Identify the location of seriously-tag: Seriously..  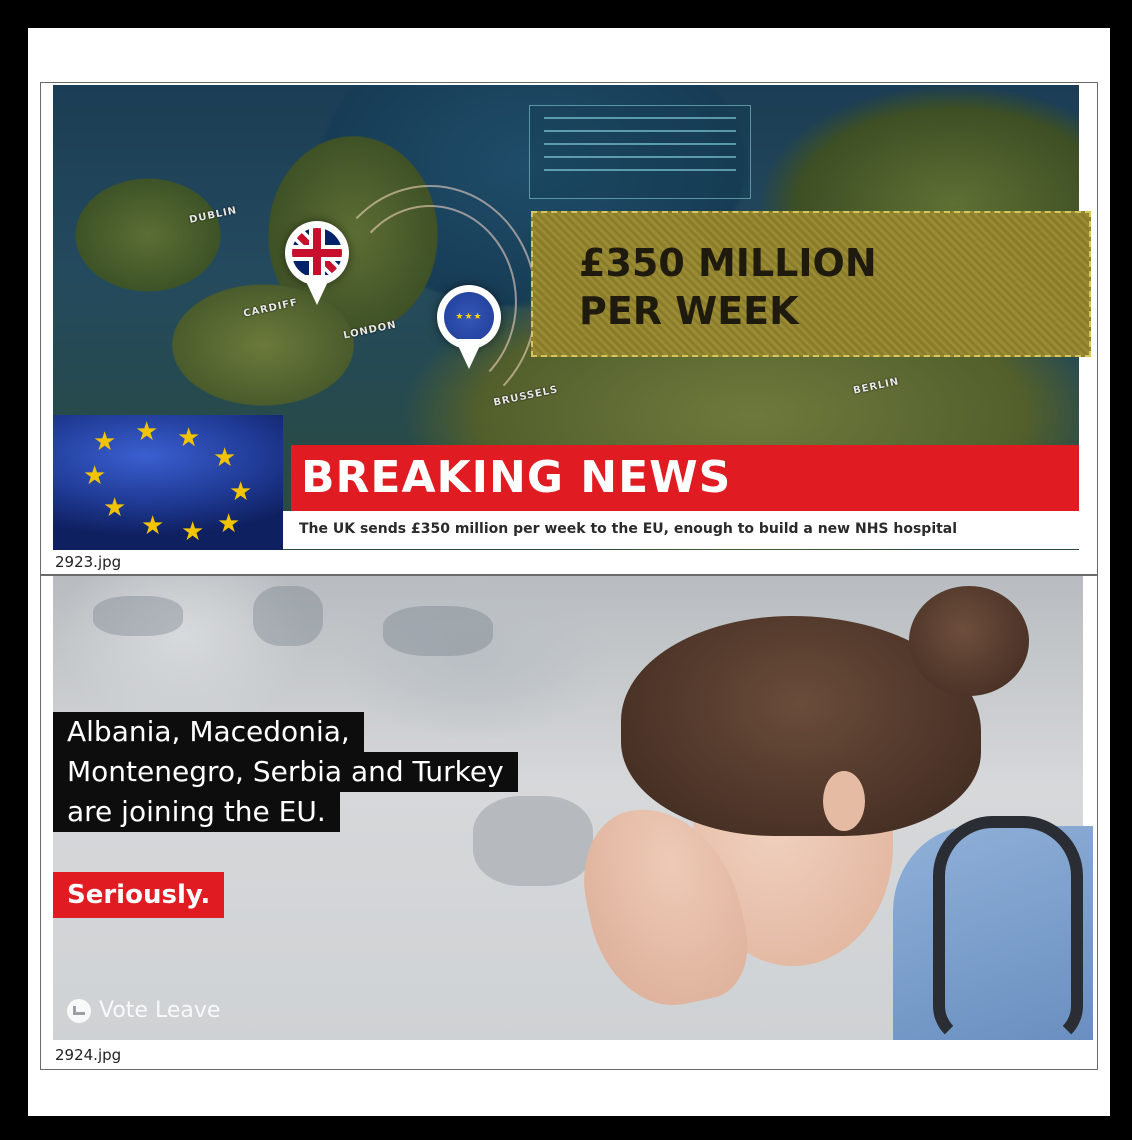
(139, 895).